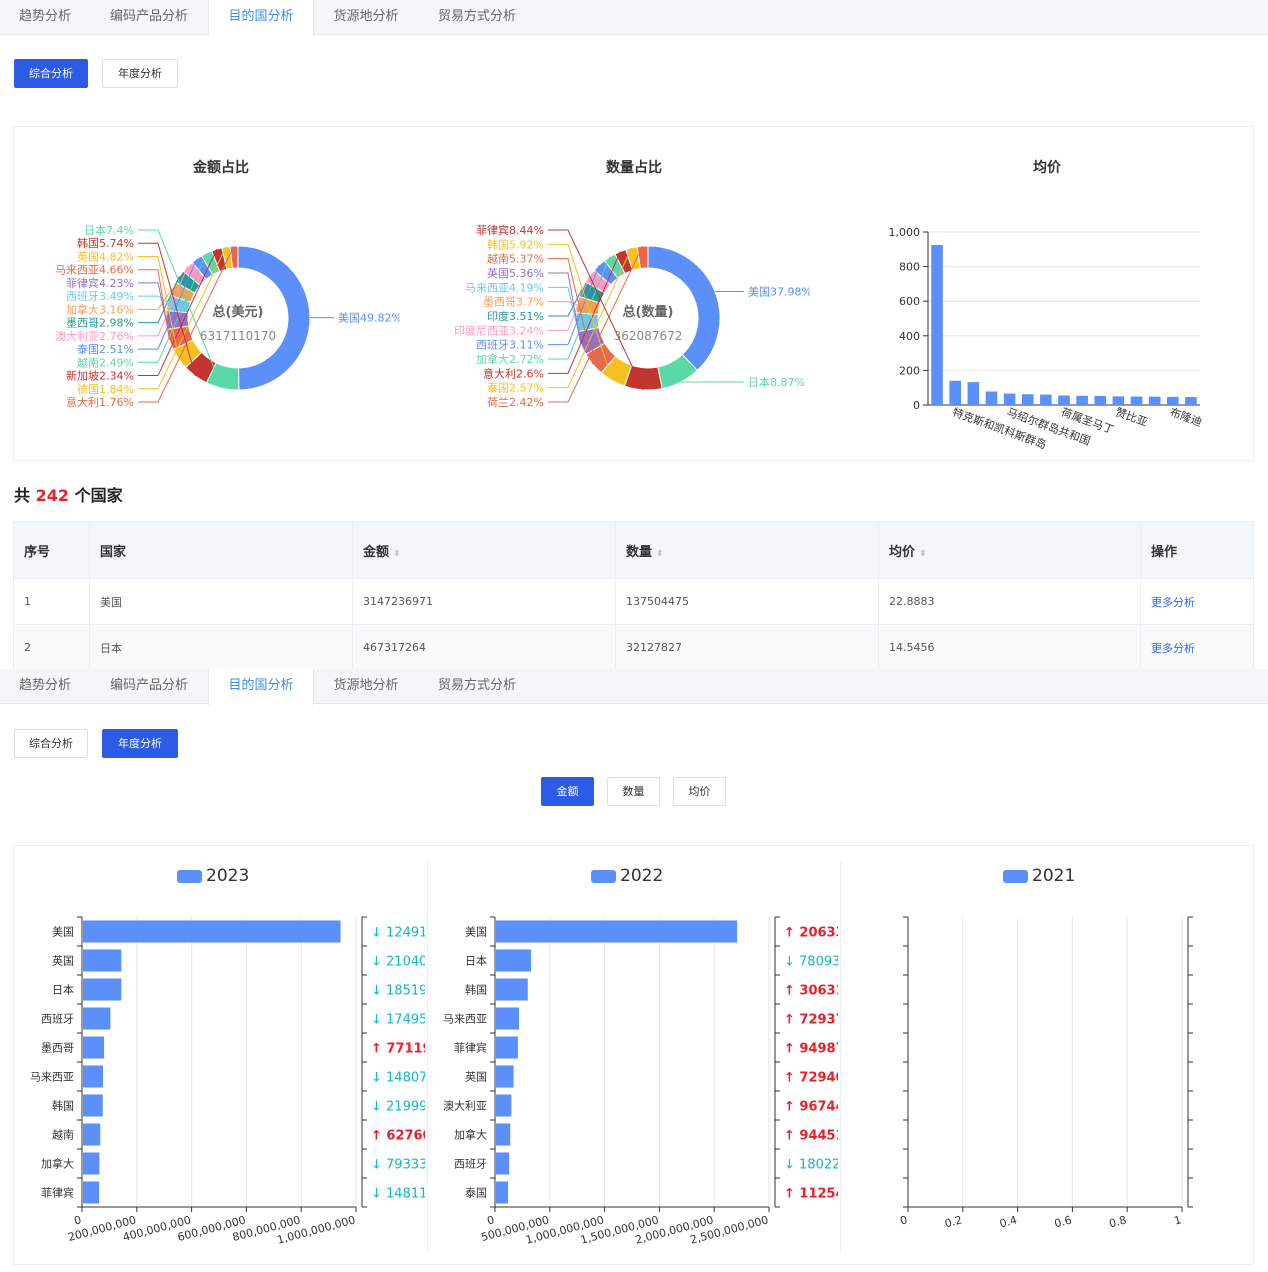 The image size is (1268, 1272). I want to click on avg-price-title: 均价, so click(1047, 168).